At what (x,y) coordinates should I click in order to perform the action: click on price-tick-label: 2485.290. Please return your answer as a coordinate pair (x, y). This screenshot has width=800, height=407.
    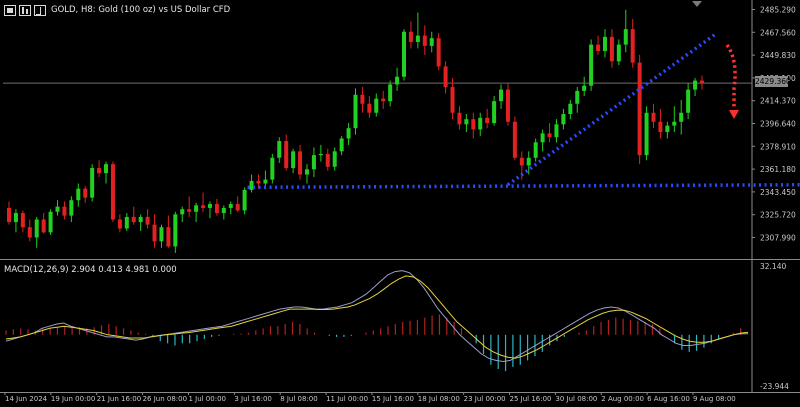
    Looking at the image, I should click on (778, 10).